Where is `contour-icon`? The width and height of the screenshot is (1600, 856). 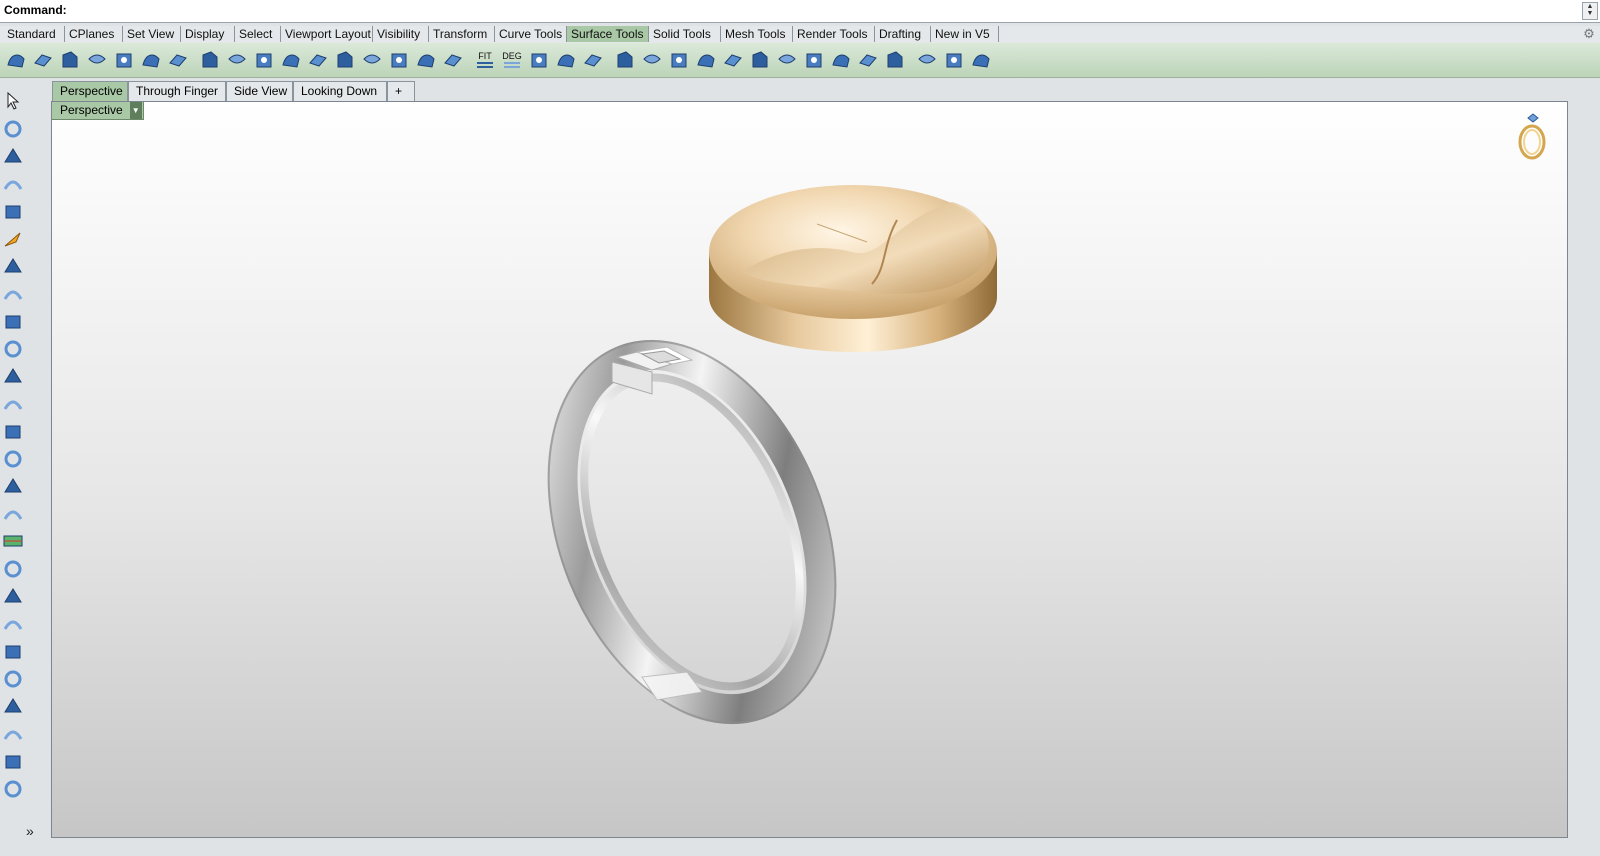 contour-icon is located at coordinates (895, 60).